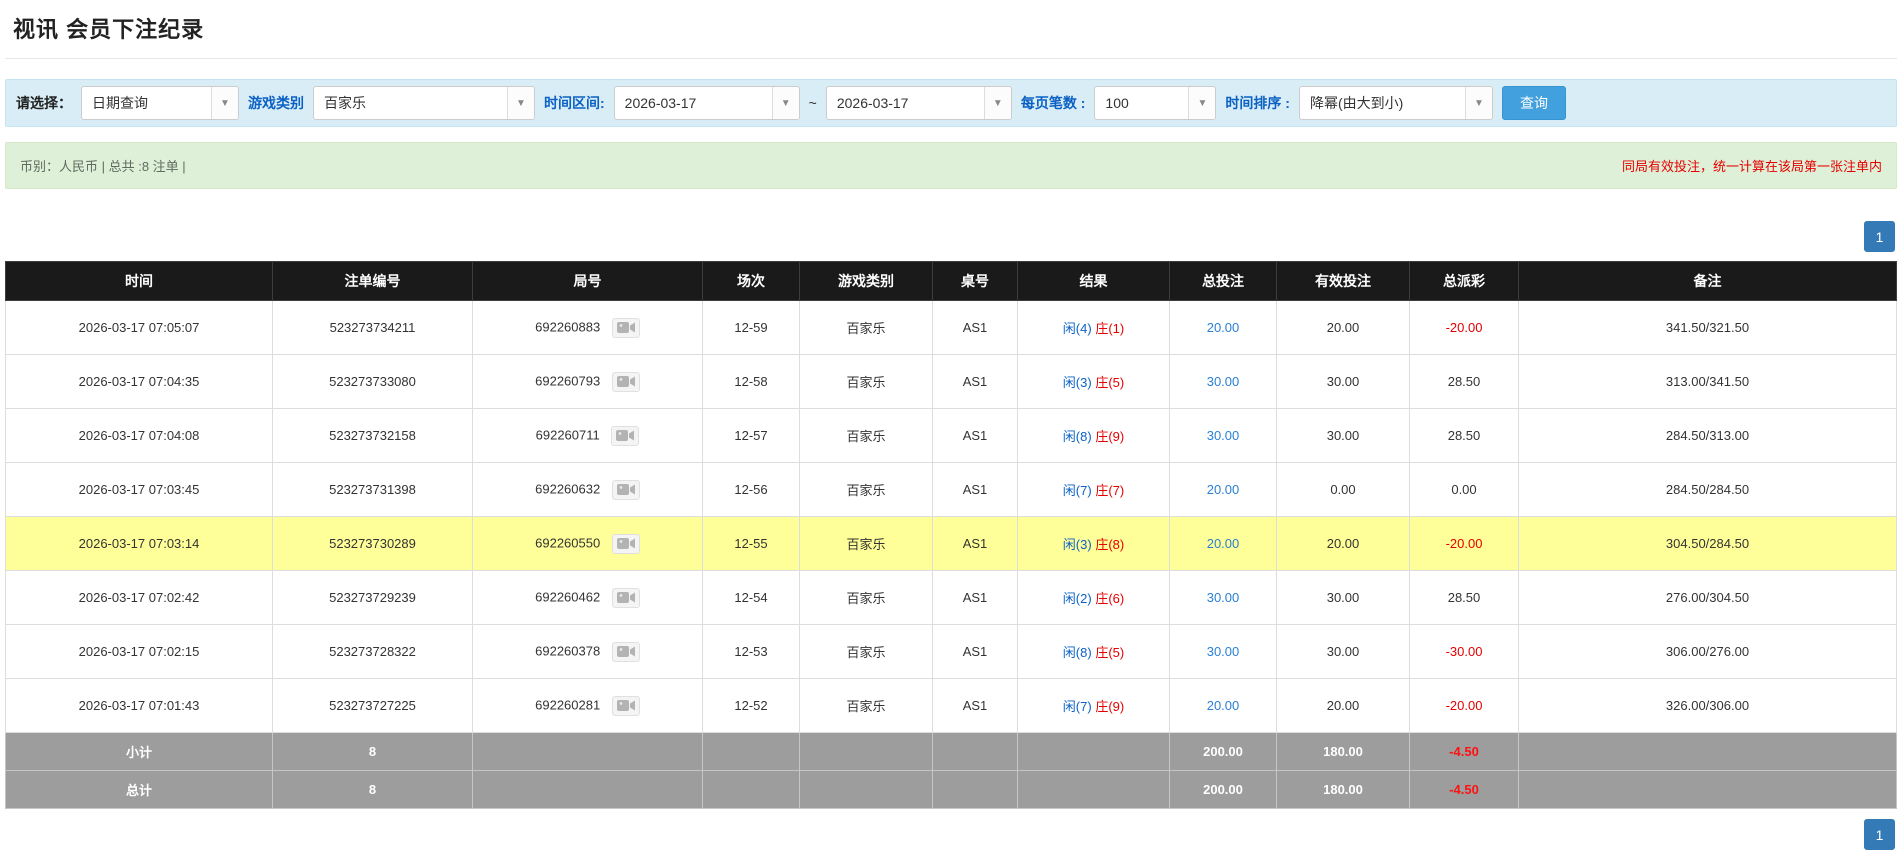  I want to click on bet-time: 2026-03-17 07:02:15, so click(139, 651).